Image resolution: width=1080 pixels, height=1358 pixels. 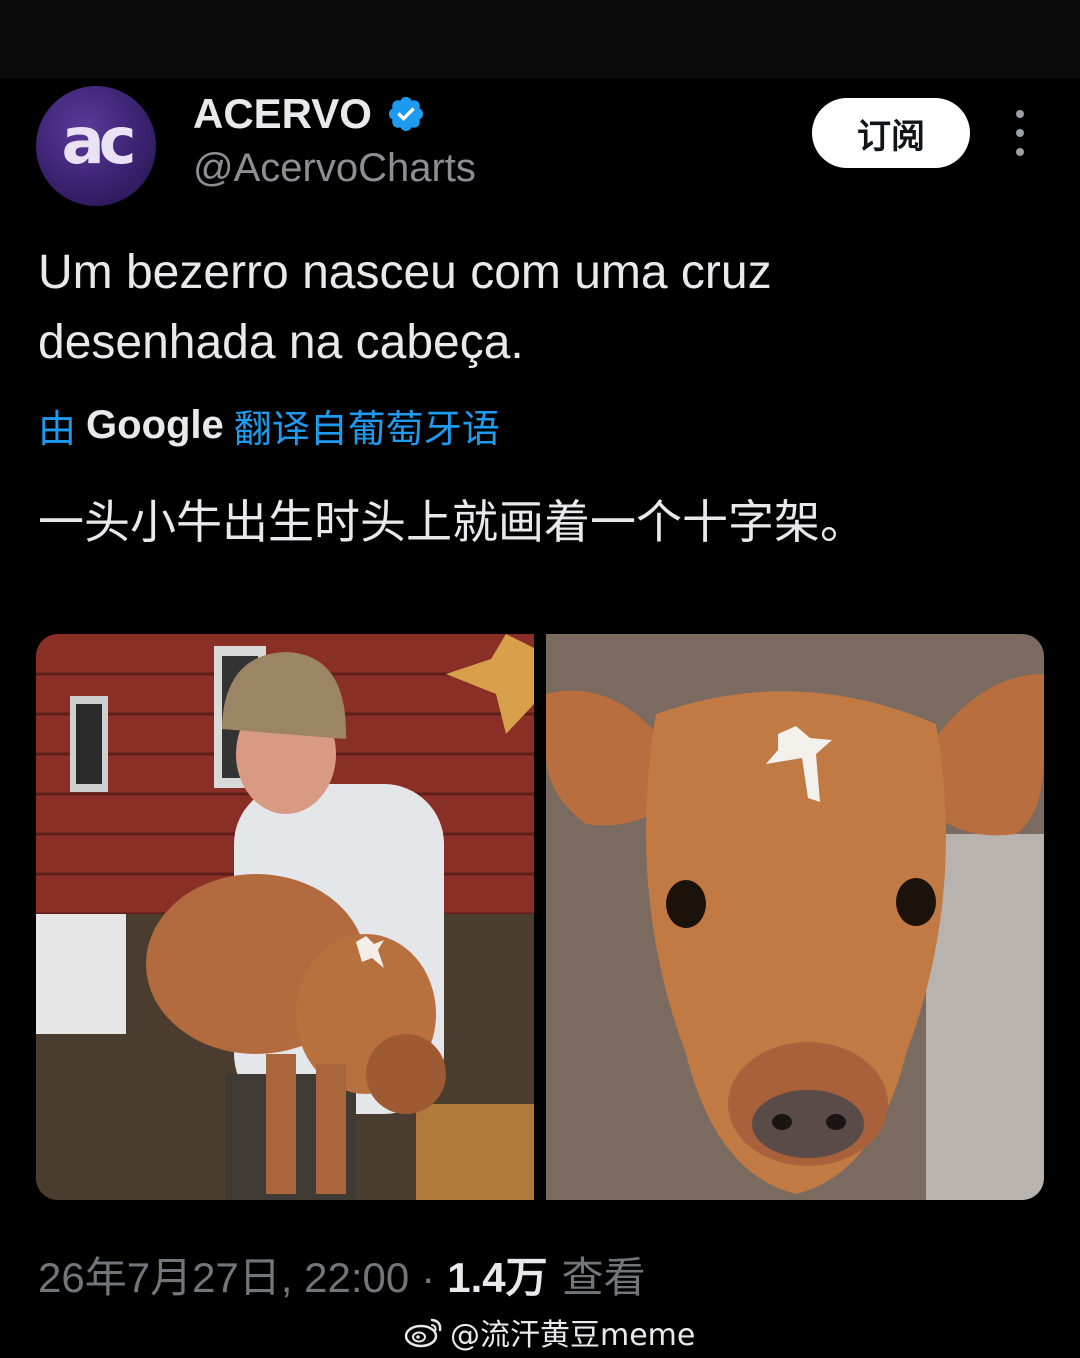 What do you see at coordinates (891, 133) in the screenshot?
I see `subscribe-button: 订阅` at bounding box center [891, 133].